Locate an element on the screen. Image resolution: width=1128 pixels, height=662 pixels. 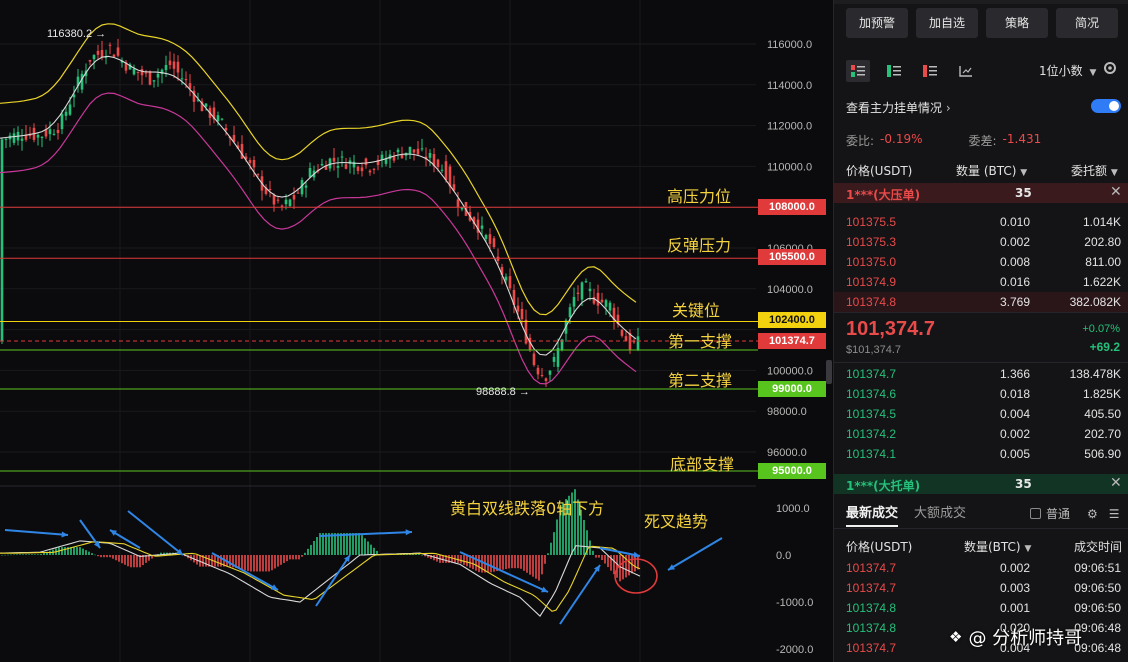
orderbook-bids-icon is located at coordinates (894, 71).